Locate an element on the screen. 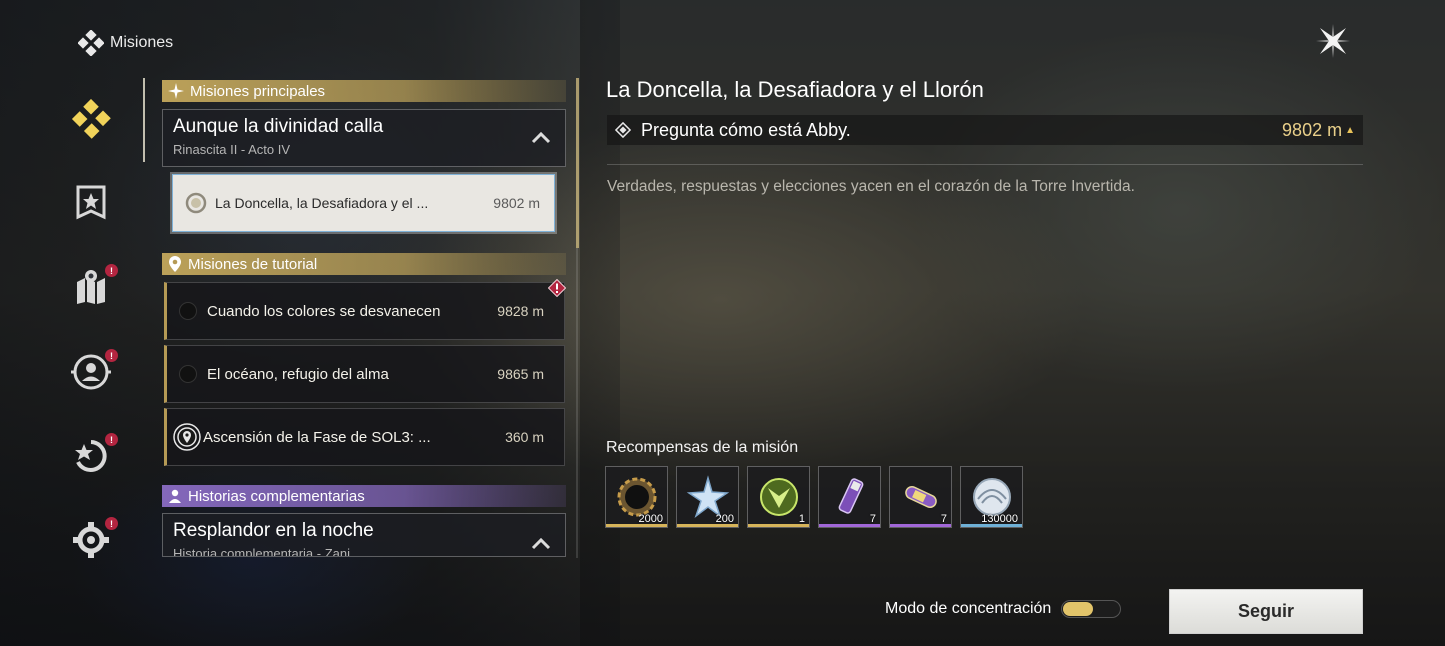 The width and height of the screenshot is (1445, 646). quest-distance: 360 m is located at coordinates (524, 437).